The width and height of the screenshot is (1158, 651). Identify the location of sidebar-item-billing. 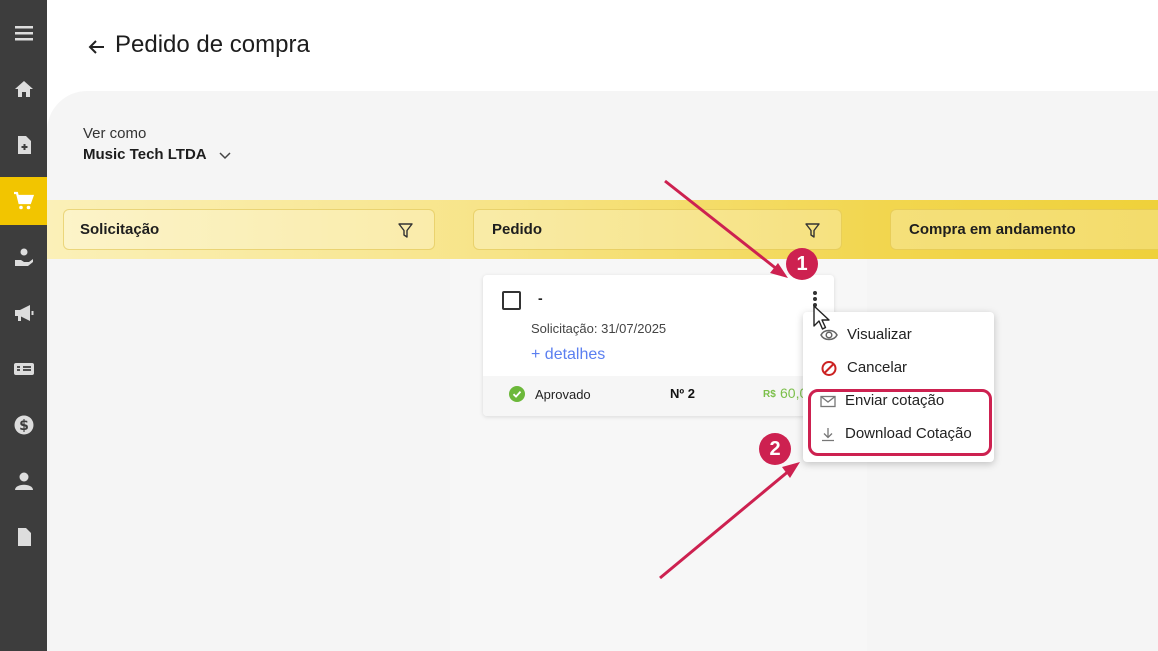
(23, 369).